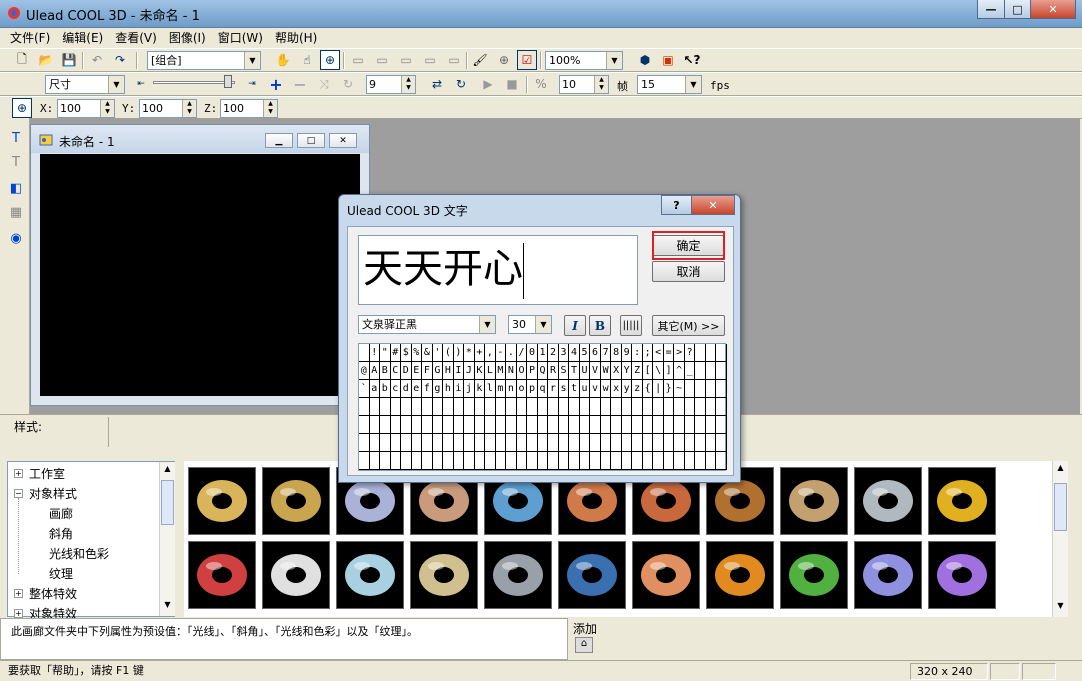  Describe the element at coordinates (385, 371) in the screenshot. I see `char-cell: B` at that location.